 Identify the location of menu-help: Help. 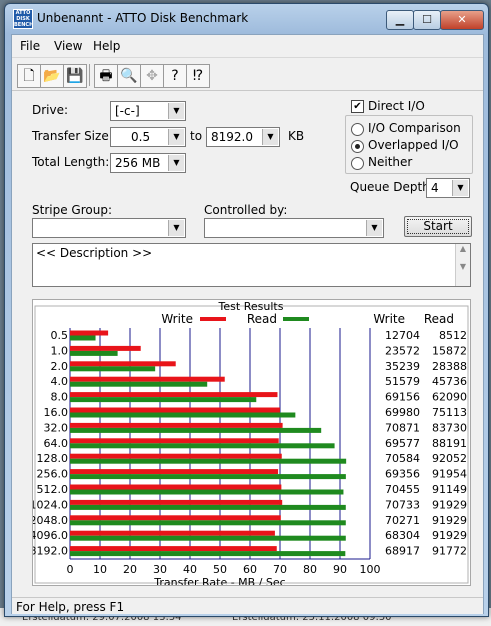
(106, 46).